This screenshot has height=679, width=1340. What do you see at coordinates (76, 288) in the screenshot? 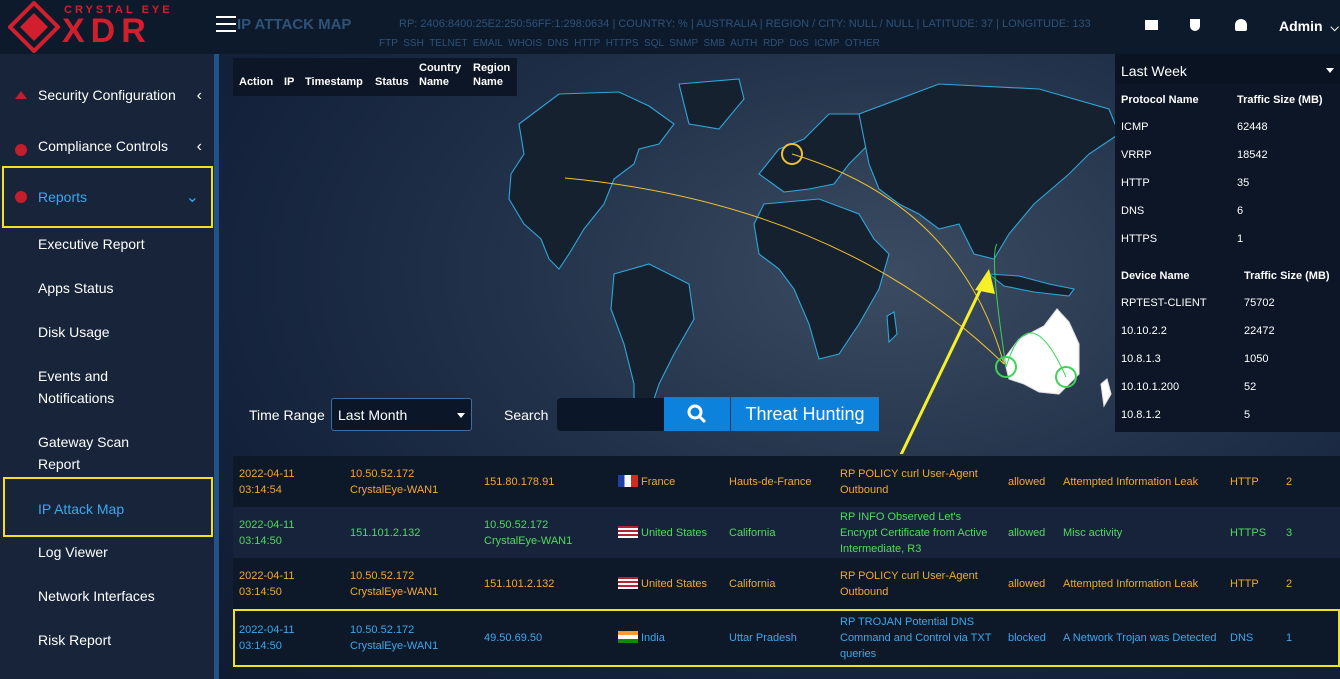
I see `nav-label: Apps Status` at bounding box center [76, 288].